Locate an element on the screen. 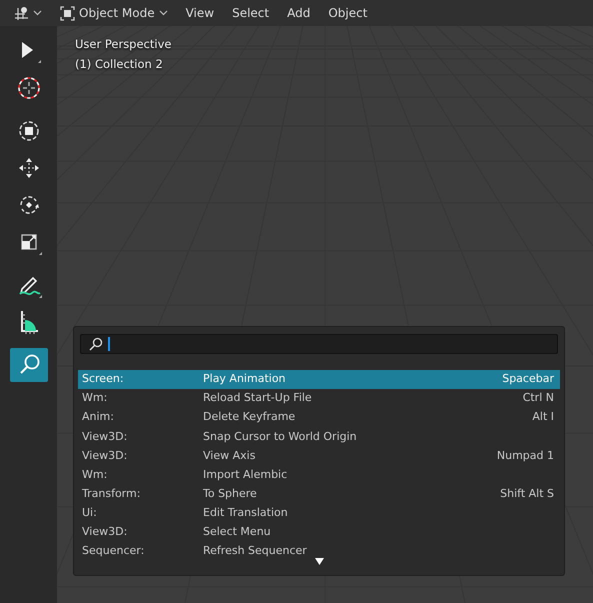 This screenshot has height=603, width=593. search-result-item: Wm: Reload Start-Up File Ctrl N is located at coordinates (319, 398).